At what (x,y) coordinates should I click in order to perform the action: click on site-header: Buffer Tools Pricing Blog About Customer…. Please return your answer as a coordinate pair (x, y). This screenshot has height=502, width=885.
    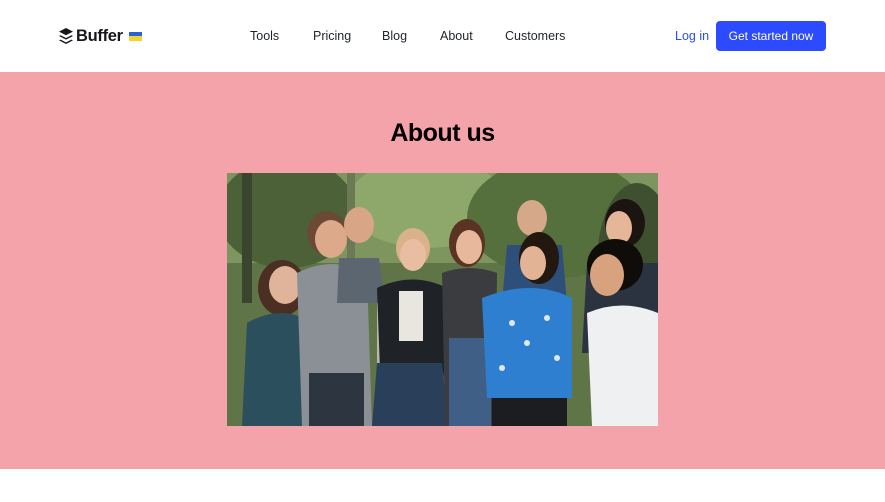
    Looking at the image, I should click on (442, 36).